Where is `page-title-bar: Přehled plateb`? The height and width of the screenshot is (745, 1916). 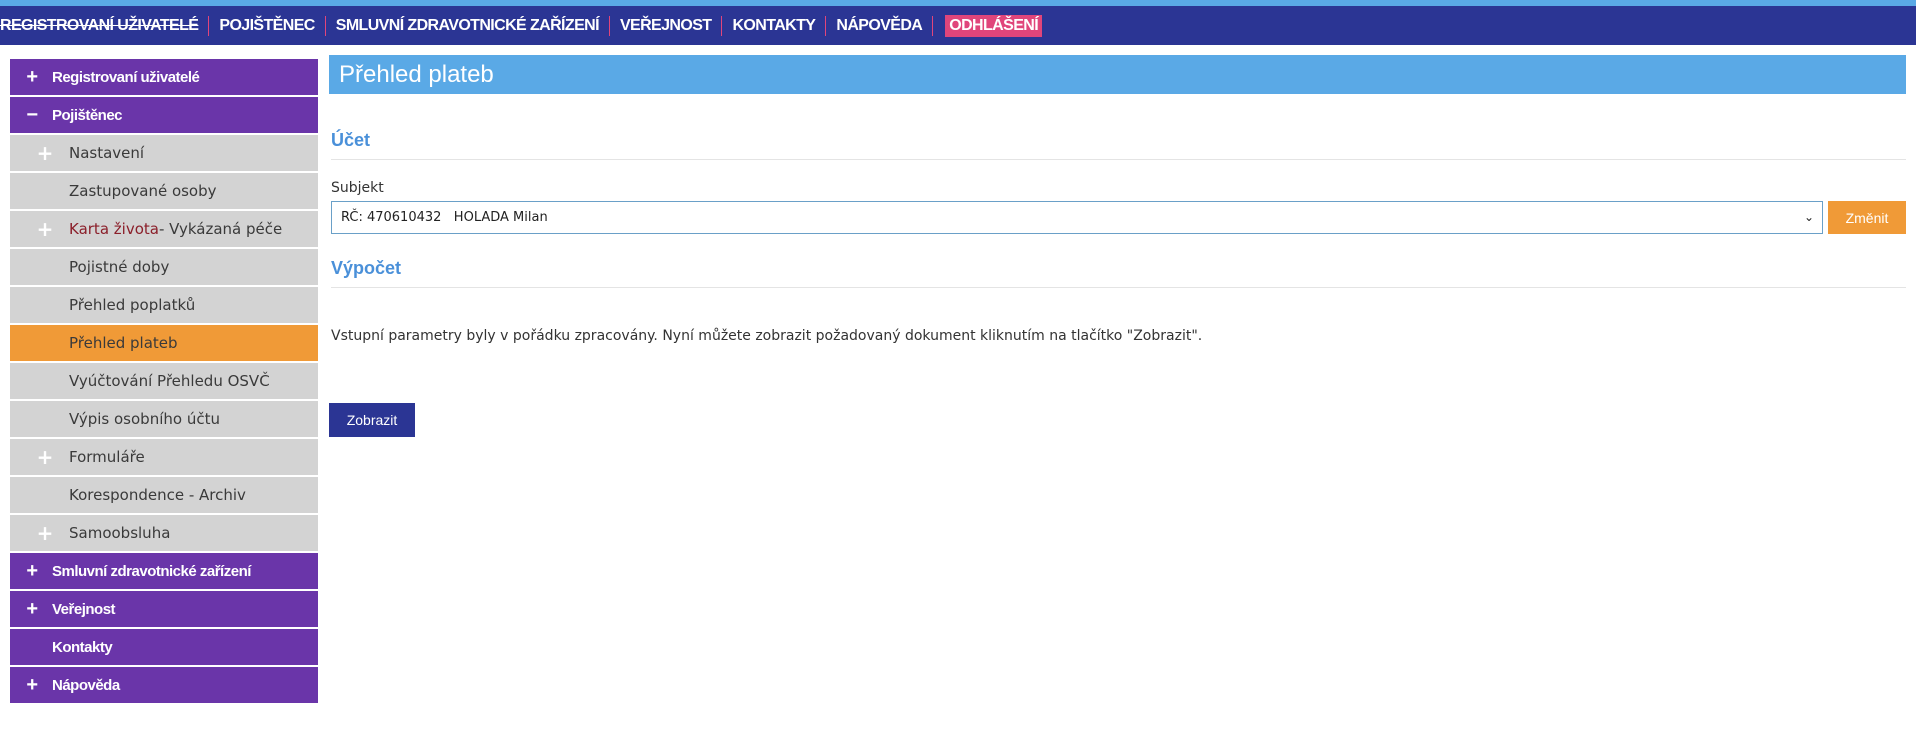
page-title-bar: Přehled plateb is located at coordinates (1117, 74).